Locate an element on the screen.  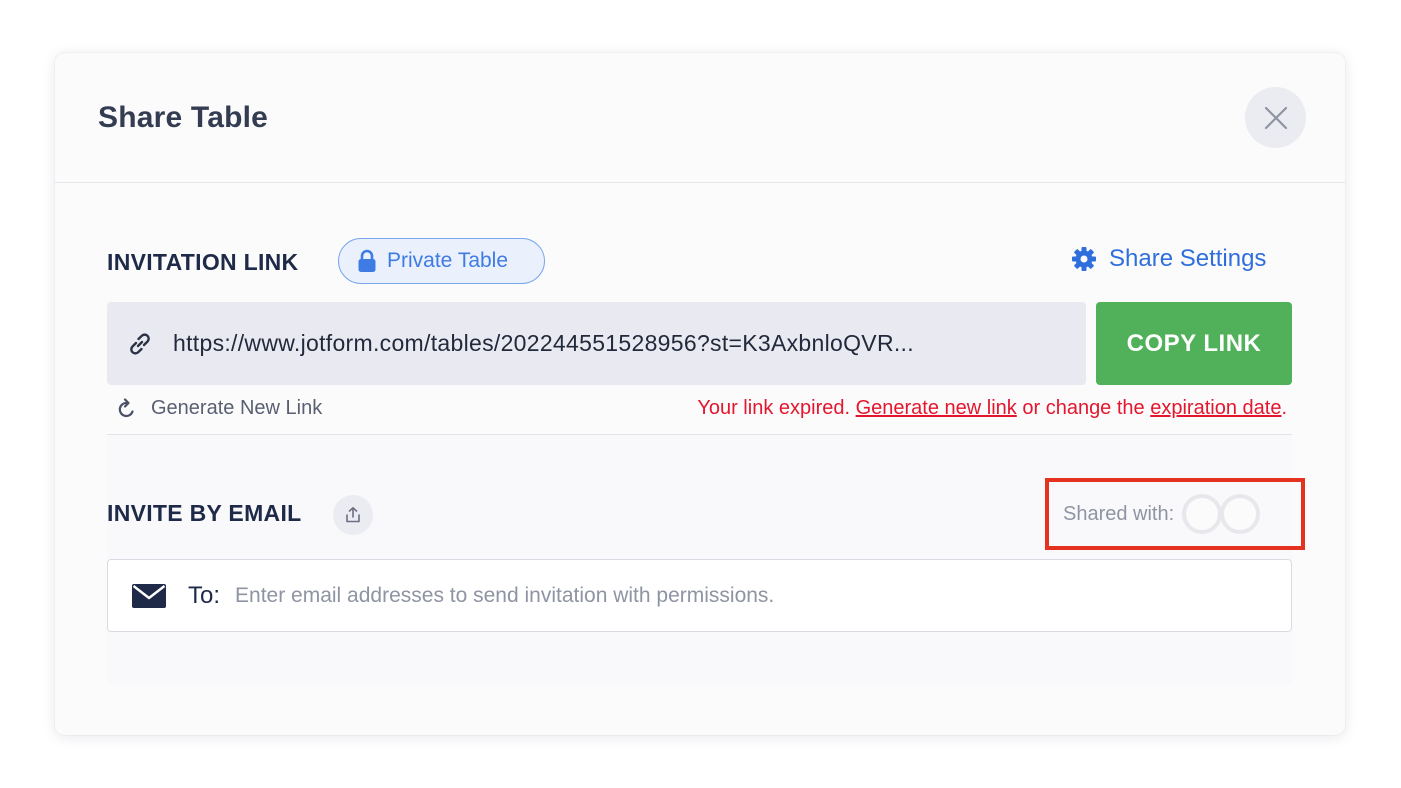
expired-text-1: Your link expired. is located at coordinates (776, 408).